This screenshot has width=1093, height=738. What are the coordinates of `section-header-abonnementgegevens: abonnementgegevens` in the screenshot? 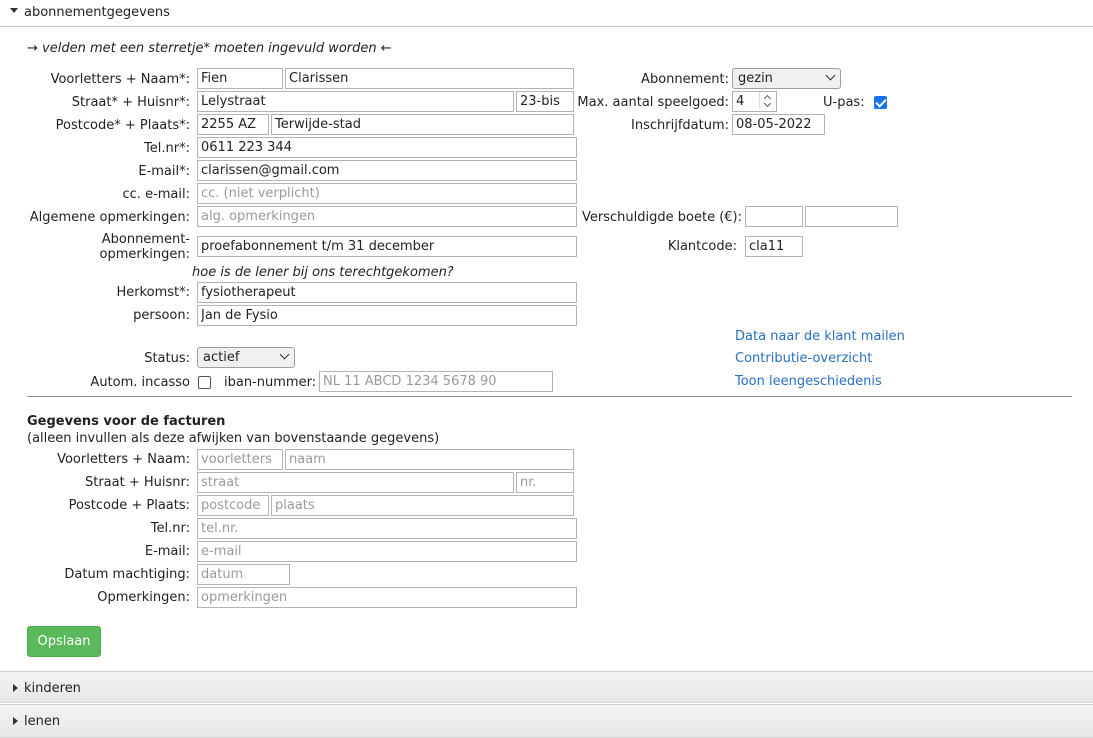 It's located at (546, 13).